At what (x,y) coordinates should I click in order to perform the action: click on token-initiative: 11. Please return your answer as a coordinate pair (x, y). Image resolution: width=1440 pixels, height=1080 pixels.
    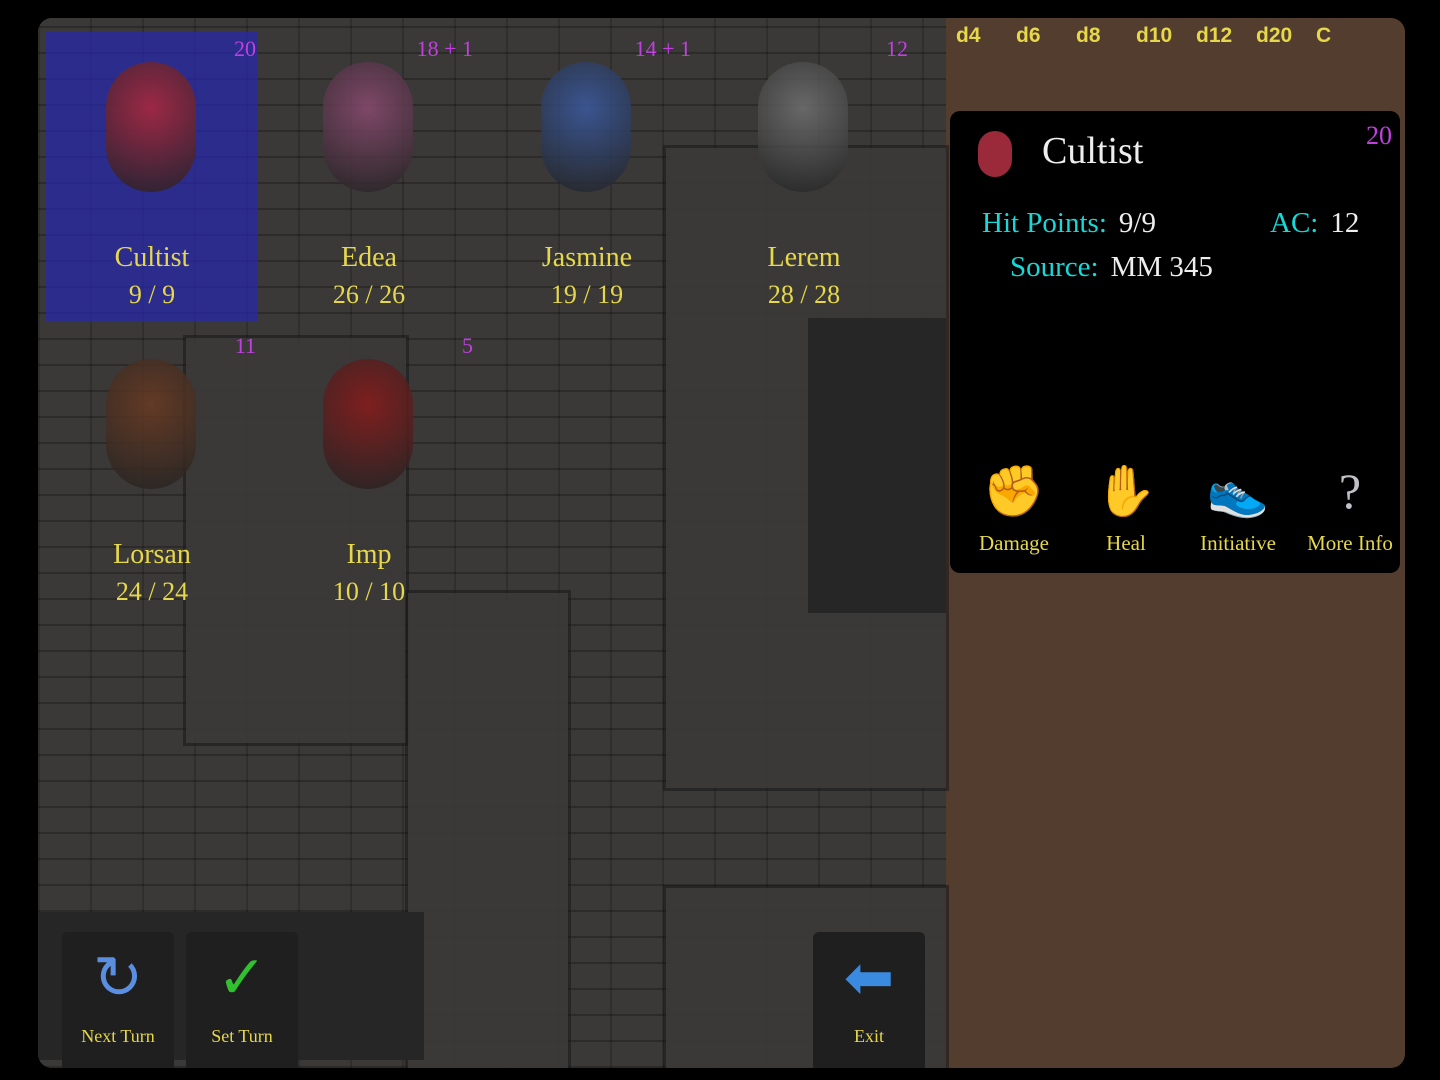
    Looking at the image, I should click on (245, 345).